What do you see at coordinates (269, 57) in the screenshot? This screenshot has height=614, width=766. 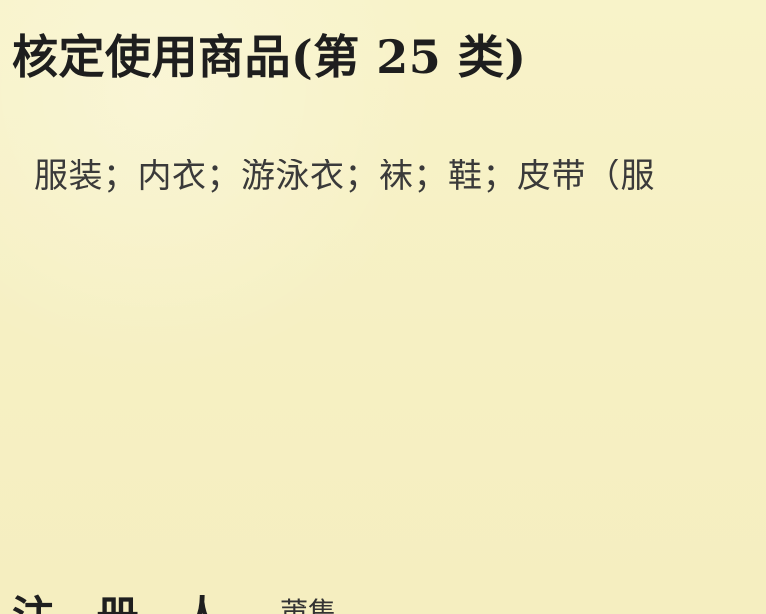 I see `section-title: 核定使用商品(第 25 类)` at bounding box center [269, 57].